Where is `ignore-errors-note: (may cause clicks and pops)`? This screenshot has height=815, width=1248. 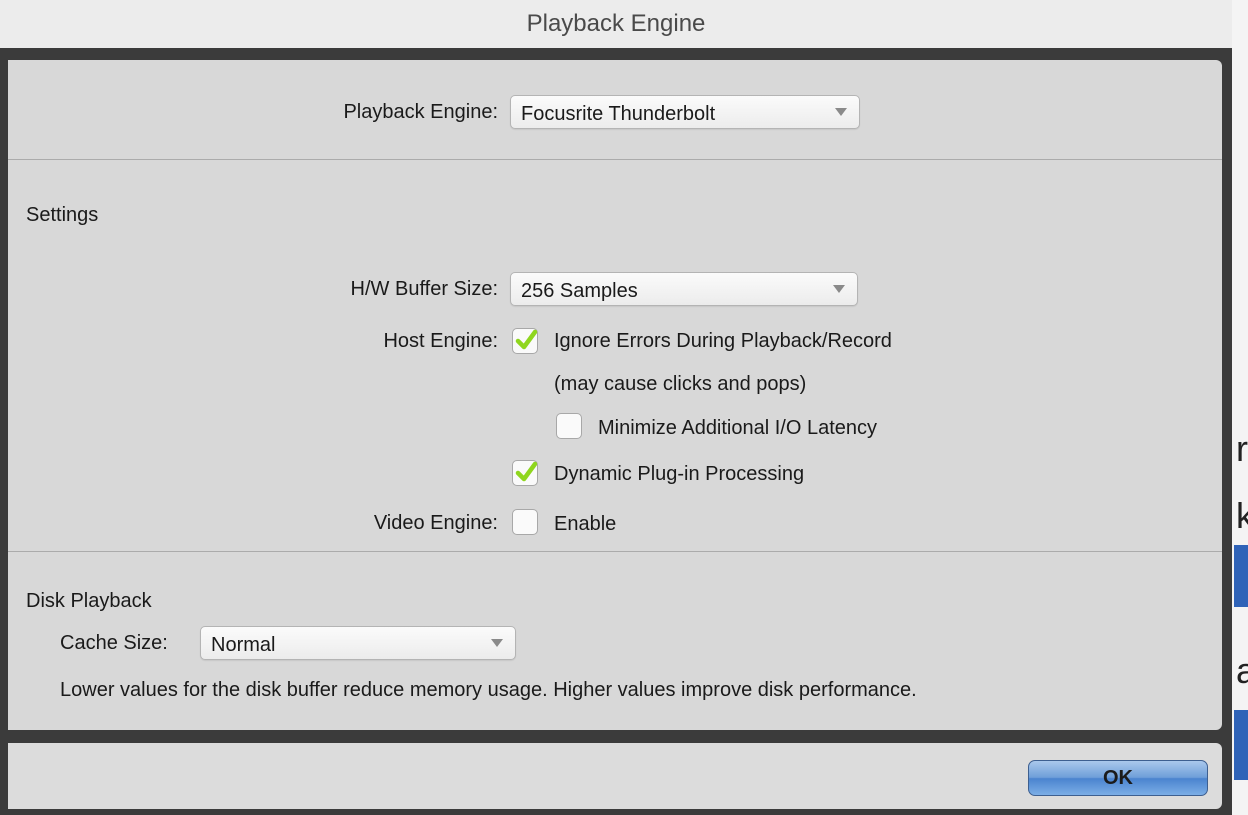 ignore-errors-note: (may cause clicks and pops) is located at coordinates (680, 384).